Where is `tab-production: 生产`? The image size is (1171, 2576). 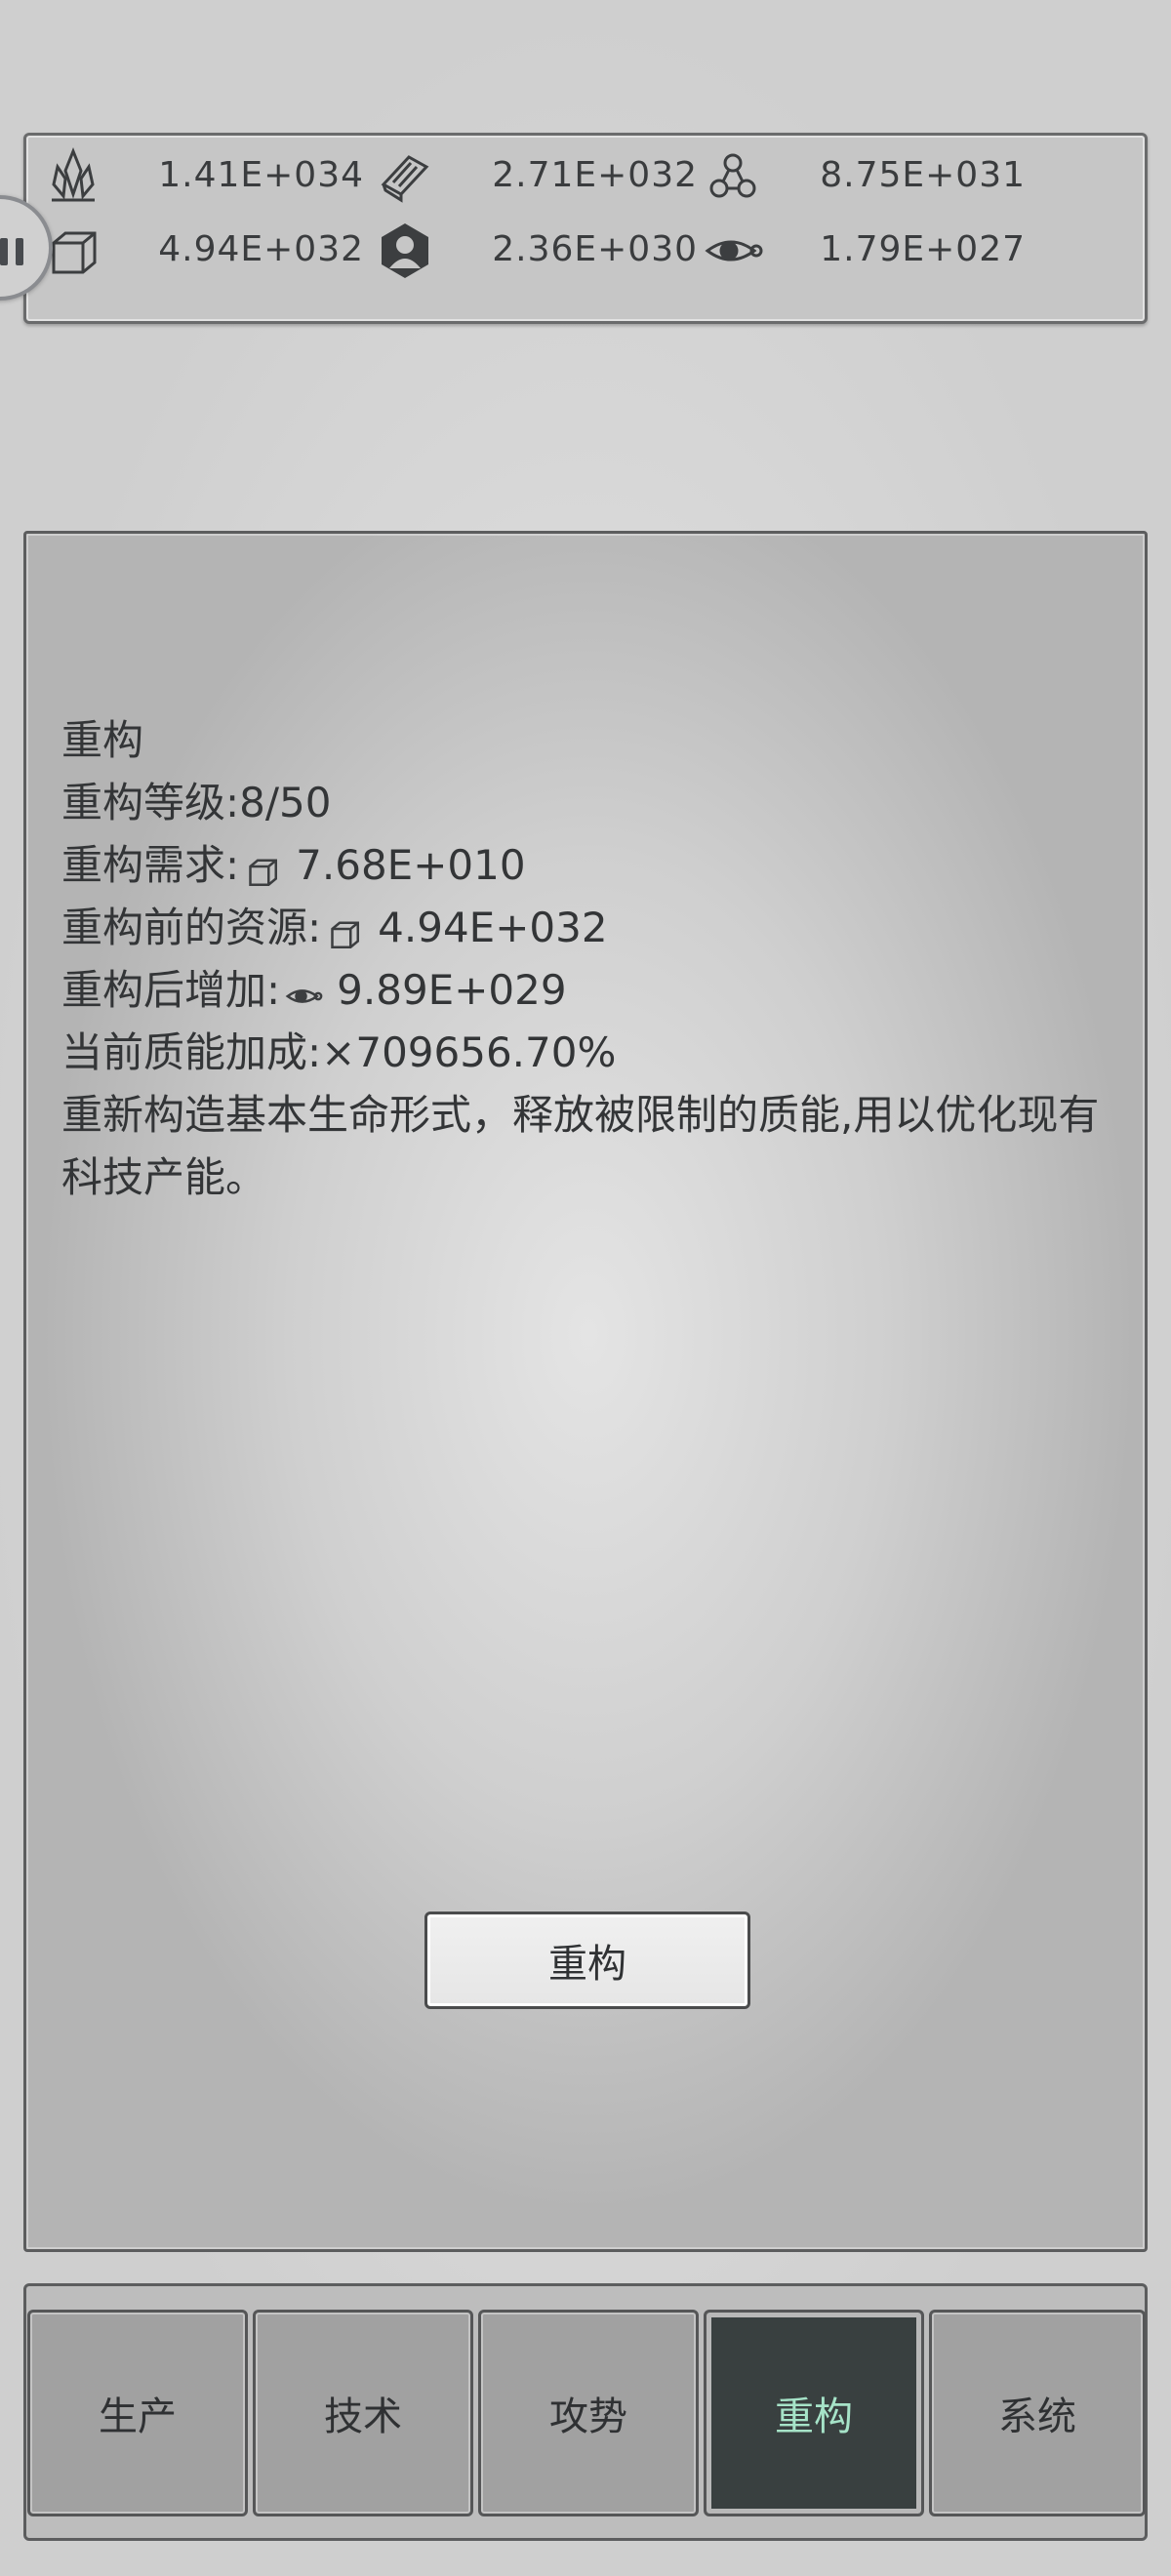
tab-production: 生产 is located at coordinates (137, 2413).